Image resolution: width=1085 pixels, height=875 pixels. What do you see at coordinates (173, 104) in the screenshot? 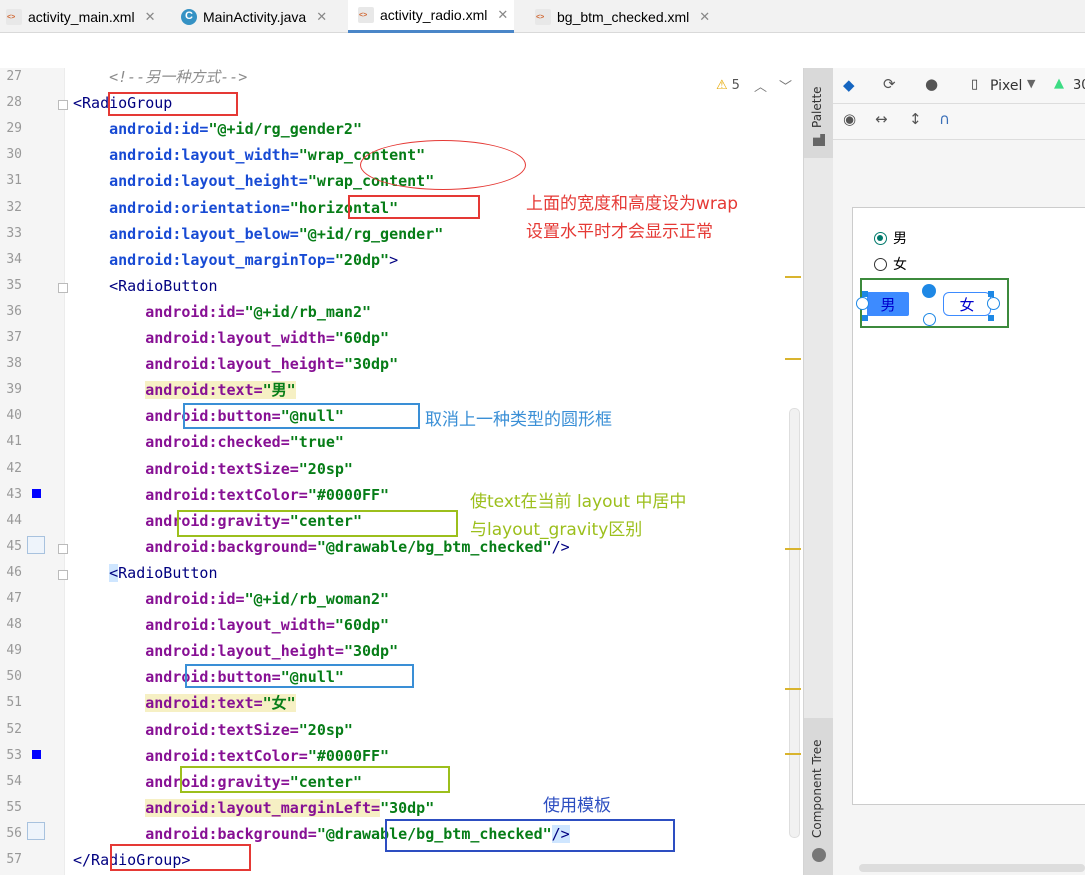
I see `annotation-box-radiogroup-open` at bounding box center [173, 104].